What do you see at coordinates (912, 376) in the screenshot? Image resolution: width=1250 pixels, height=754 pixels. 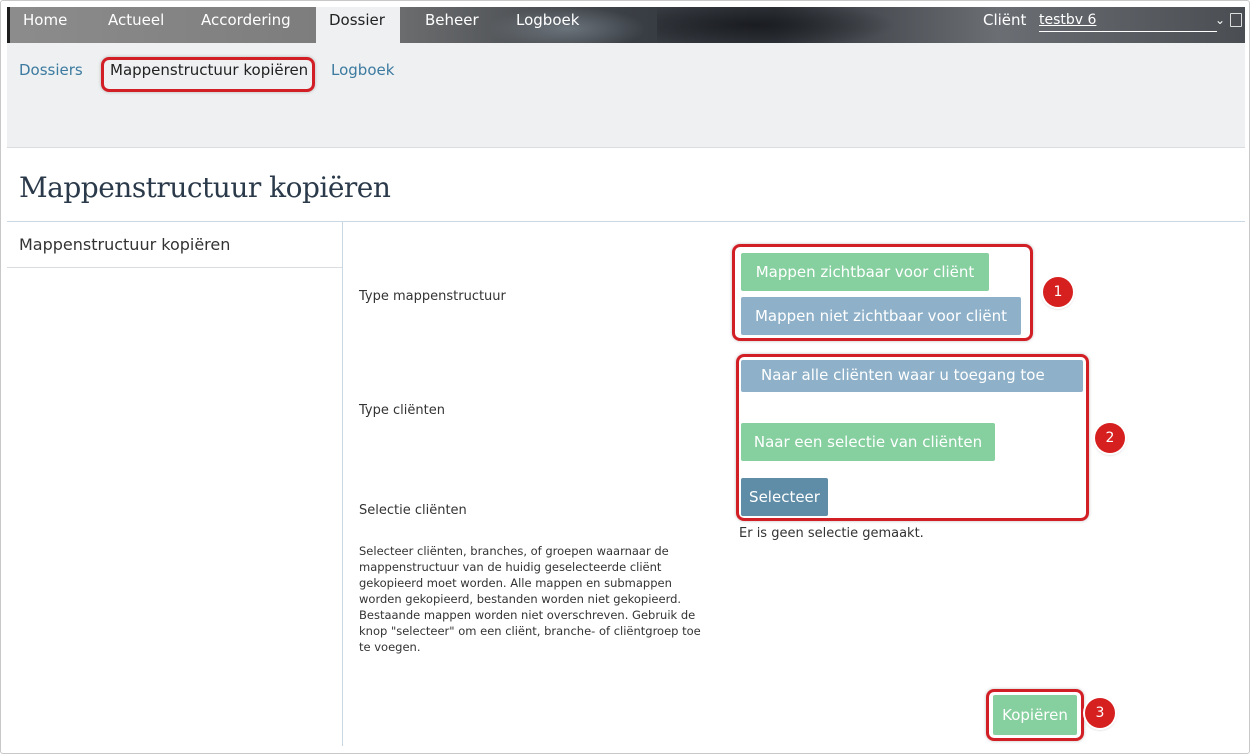 I see `naar-alle-clienten-button: Naar alle cliënten waar u toegang toe` at bounding box center [912, 376].